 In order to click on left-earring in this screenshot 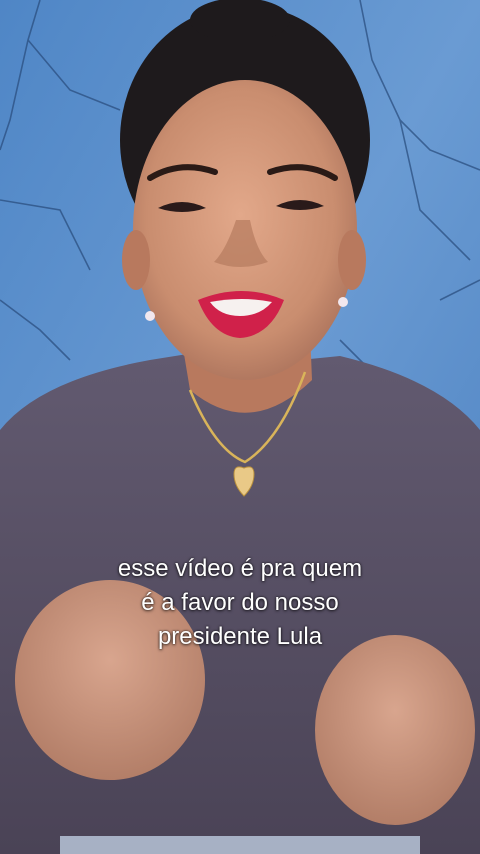, I will do `click(150, 316)`.